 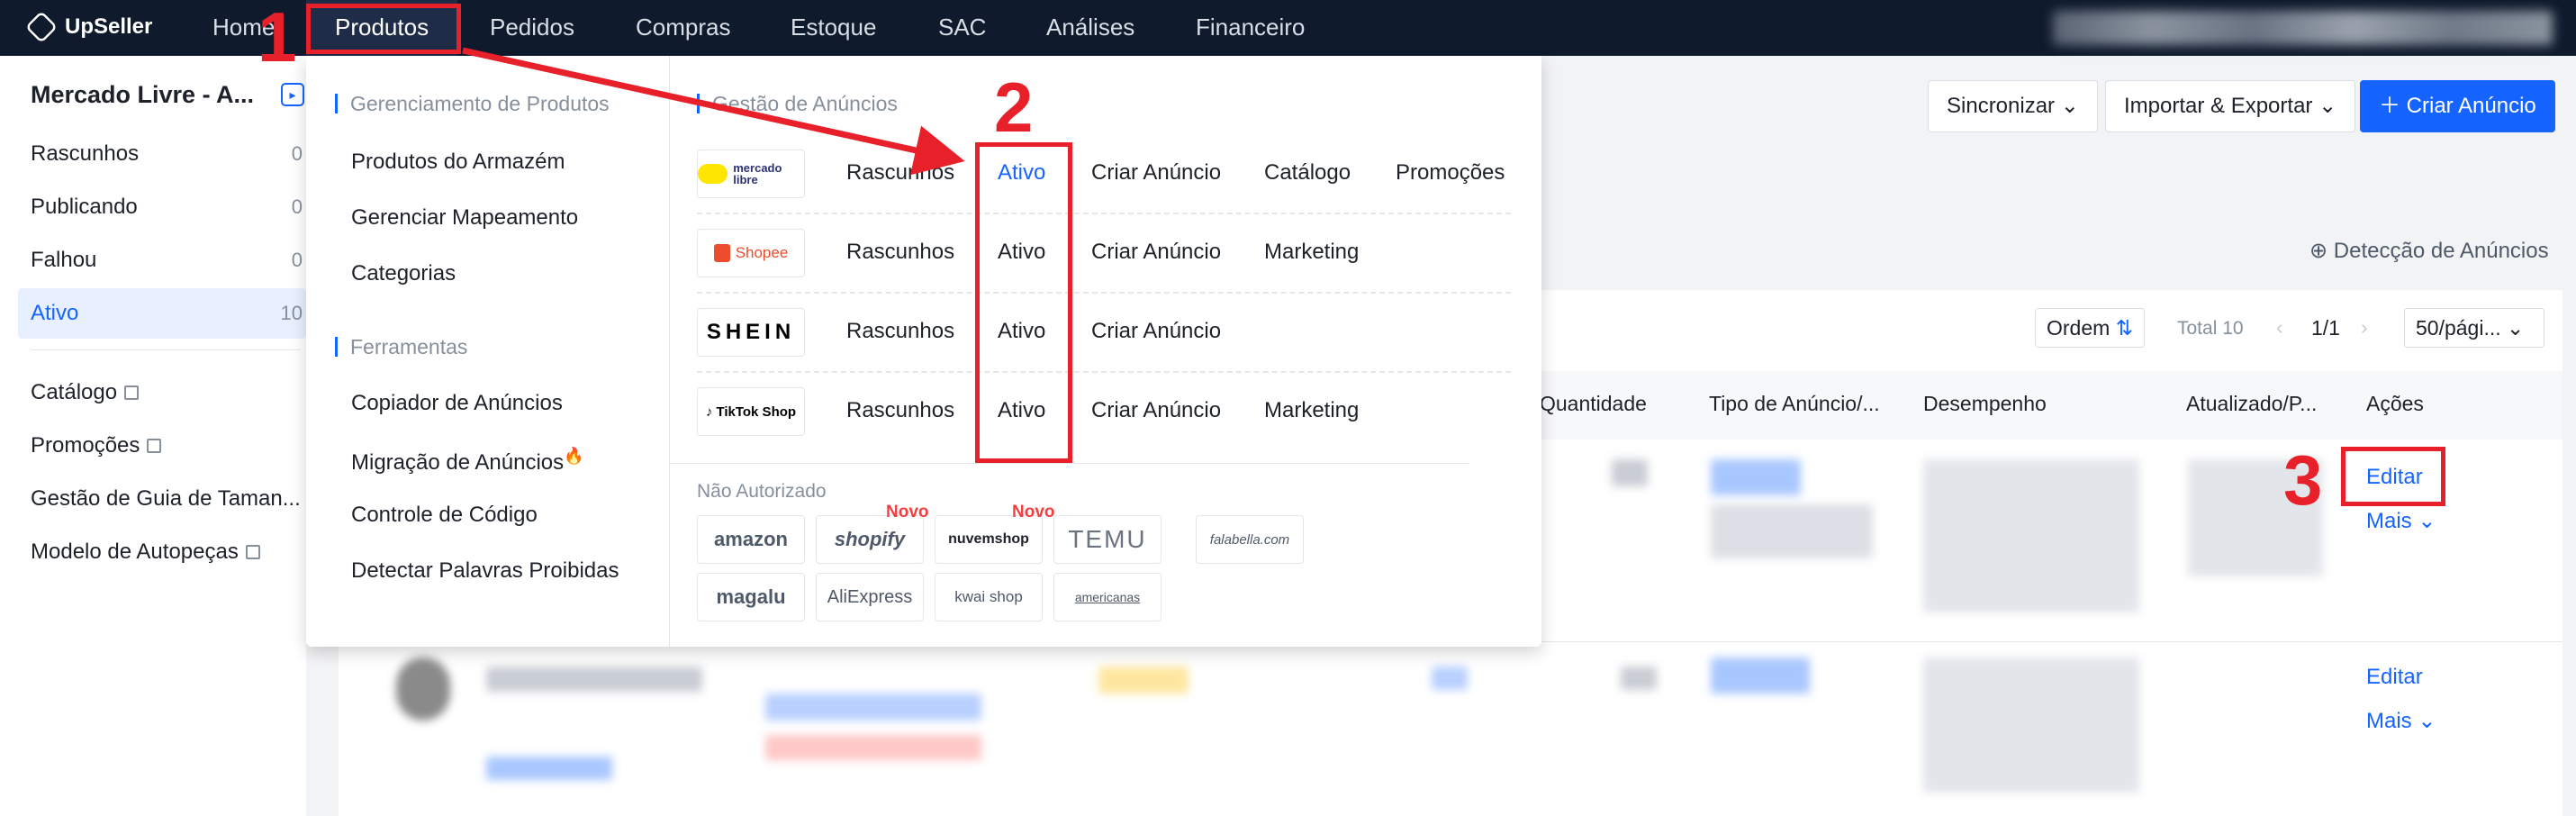 I want to click on tiktok-note-icon: ♪, so click(x=709, y=412).